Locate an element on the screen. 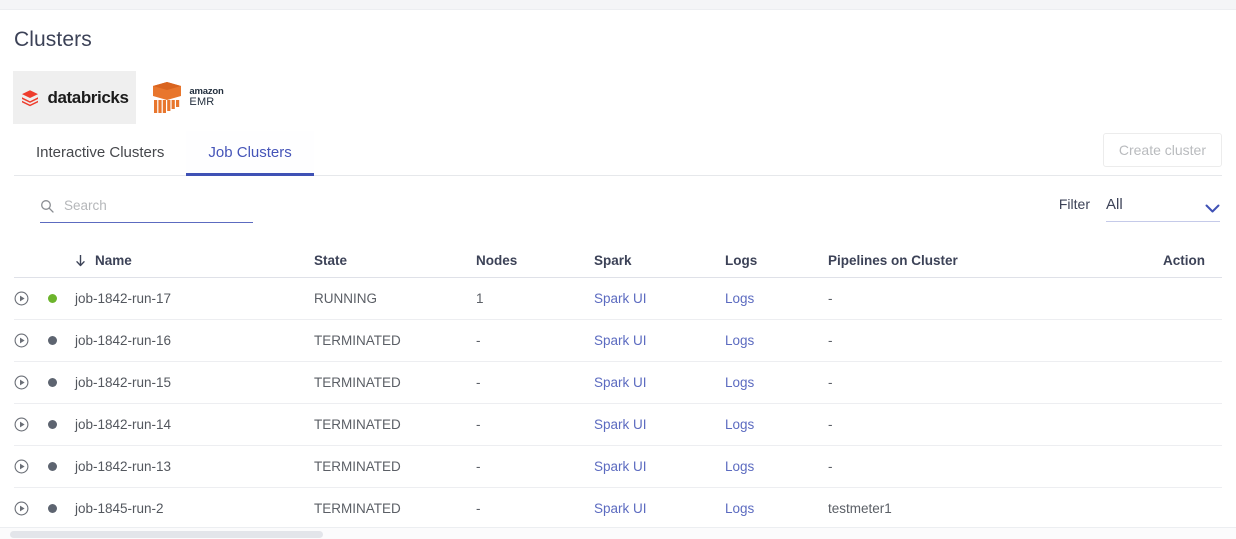 This screenshot has height=539, width=1236. provider-selector: databricks amazon EMR is located at coordinates (126, 97).